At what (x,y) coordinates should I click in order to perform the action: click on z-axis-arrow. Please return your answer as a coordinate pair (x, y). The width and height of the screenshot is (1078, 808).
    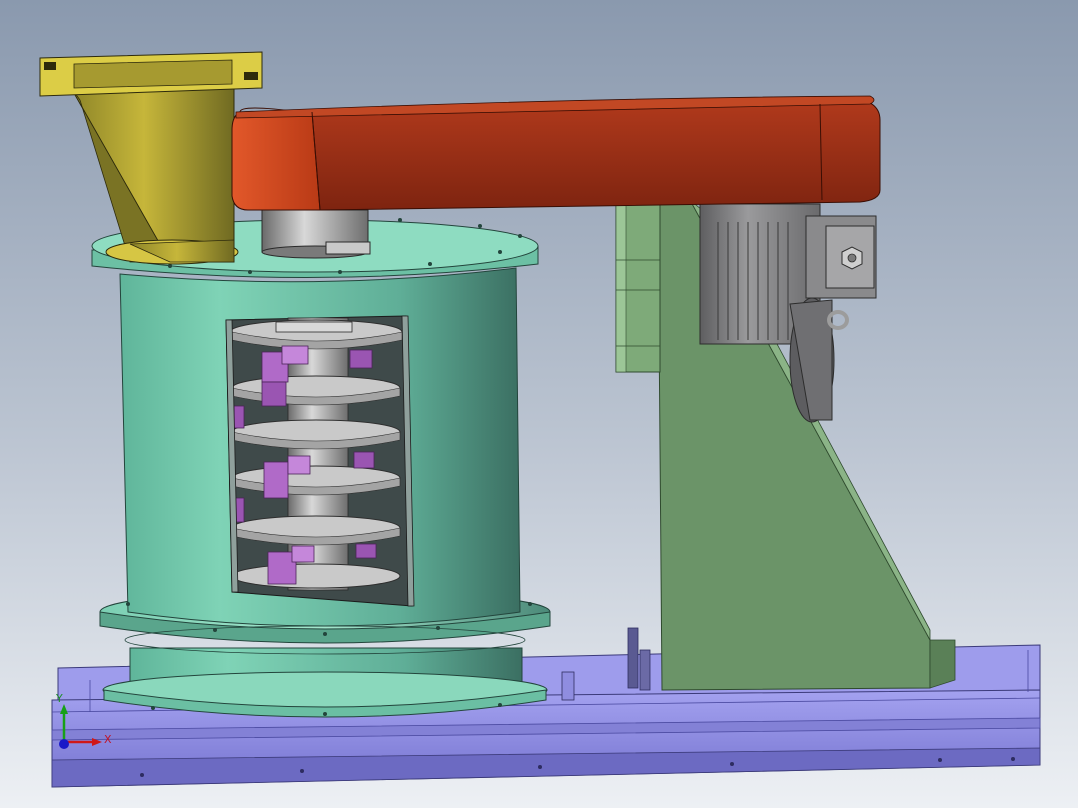
    Looking at the image, I should click on (64, 744).